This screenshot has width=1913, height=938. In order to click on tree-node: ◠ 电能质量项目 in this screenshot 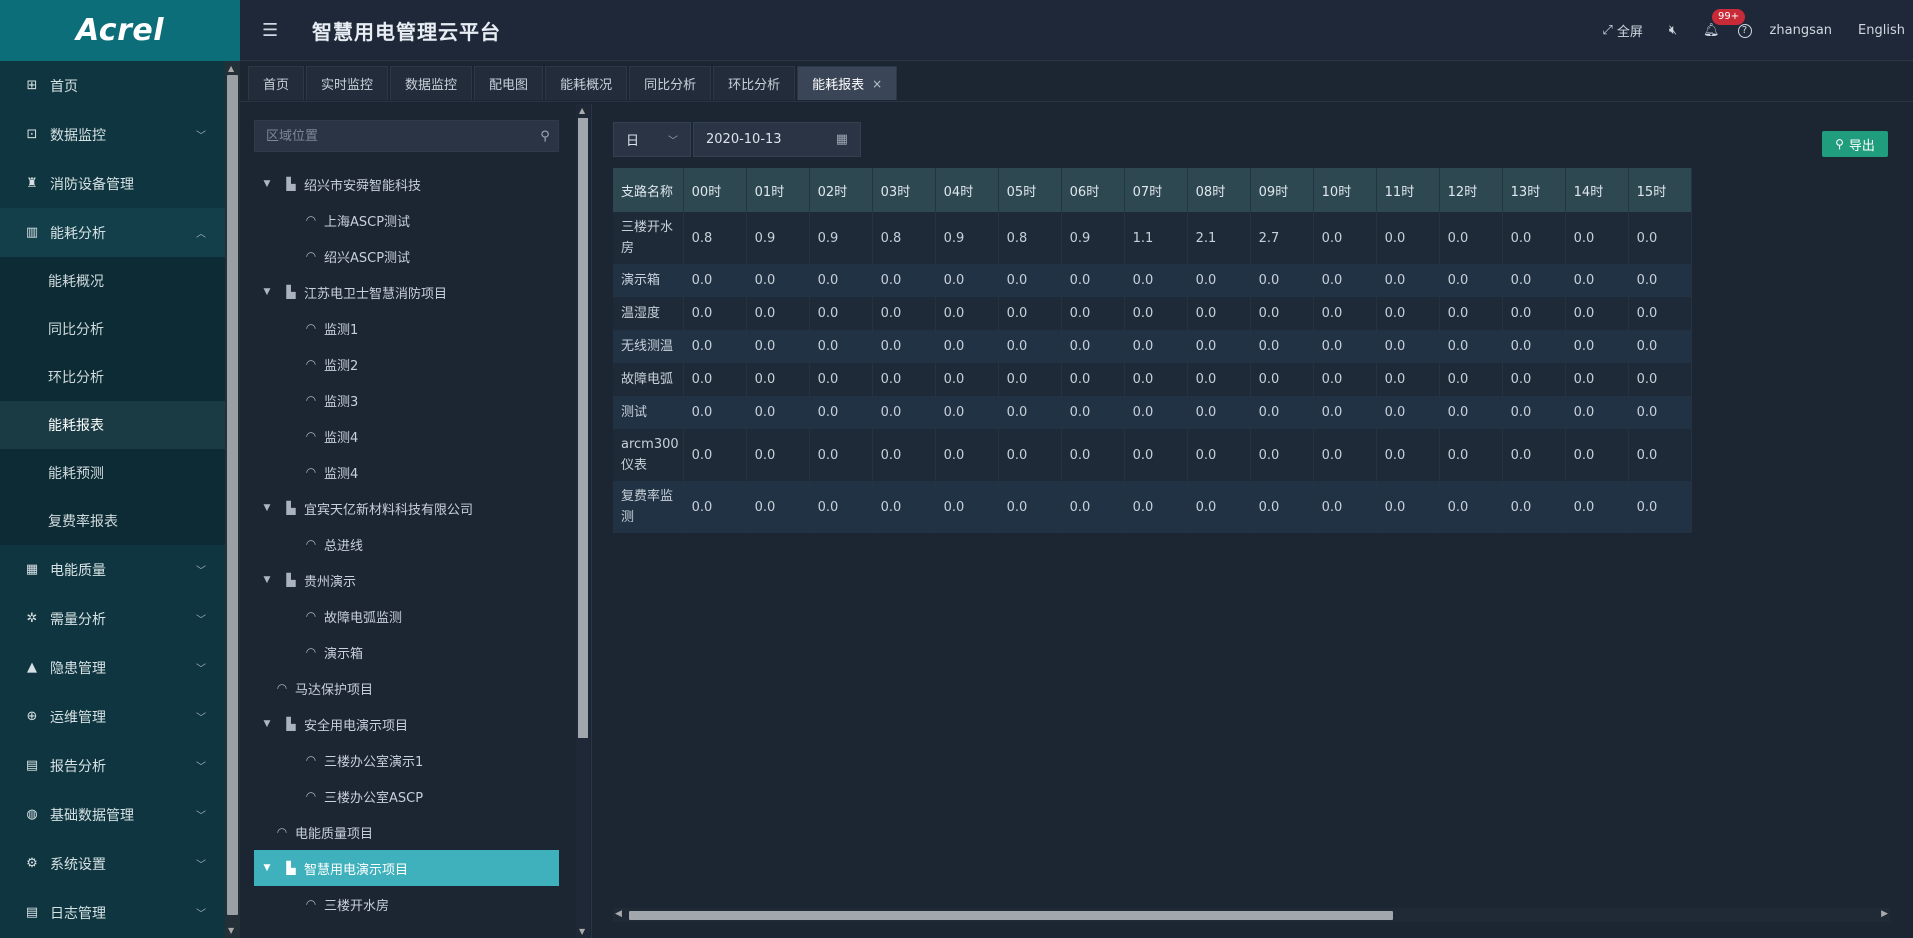, I will do `click(406, 832)`.